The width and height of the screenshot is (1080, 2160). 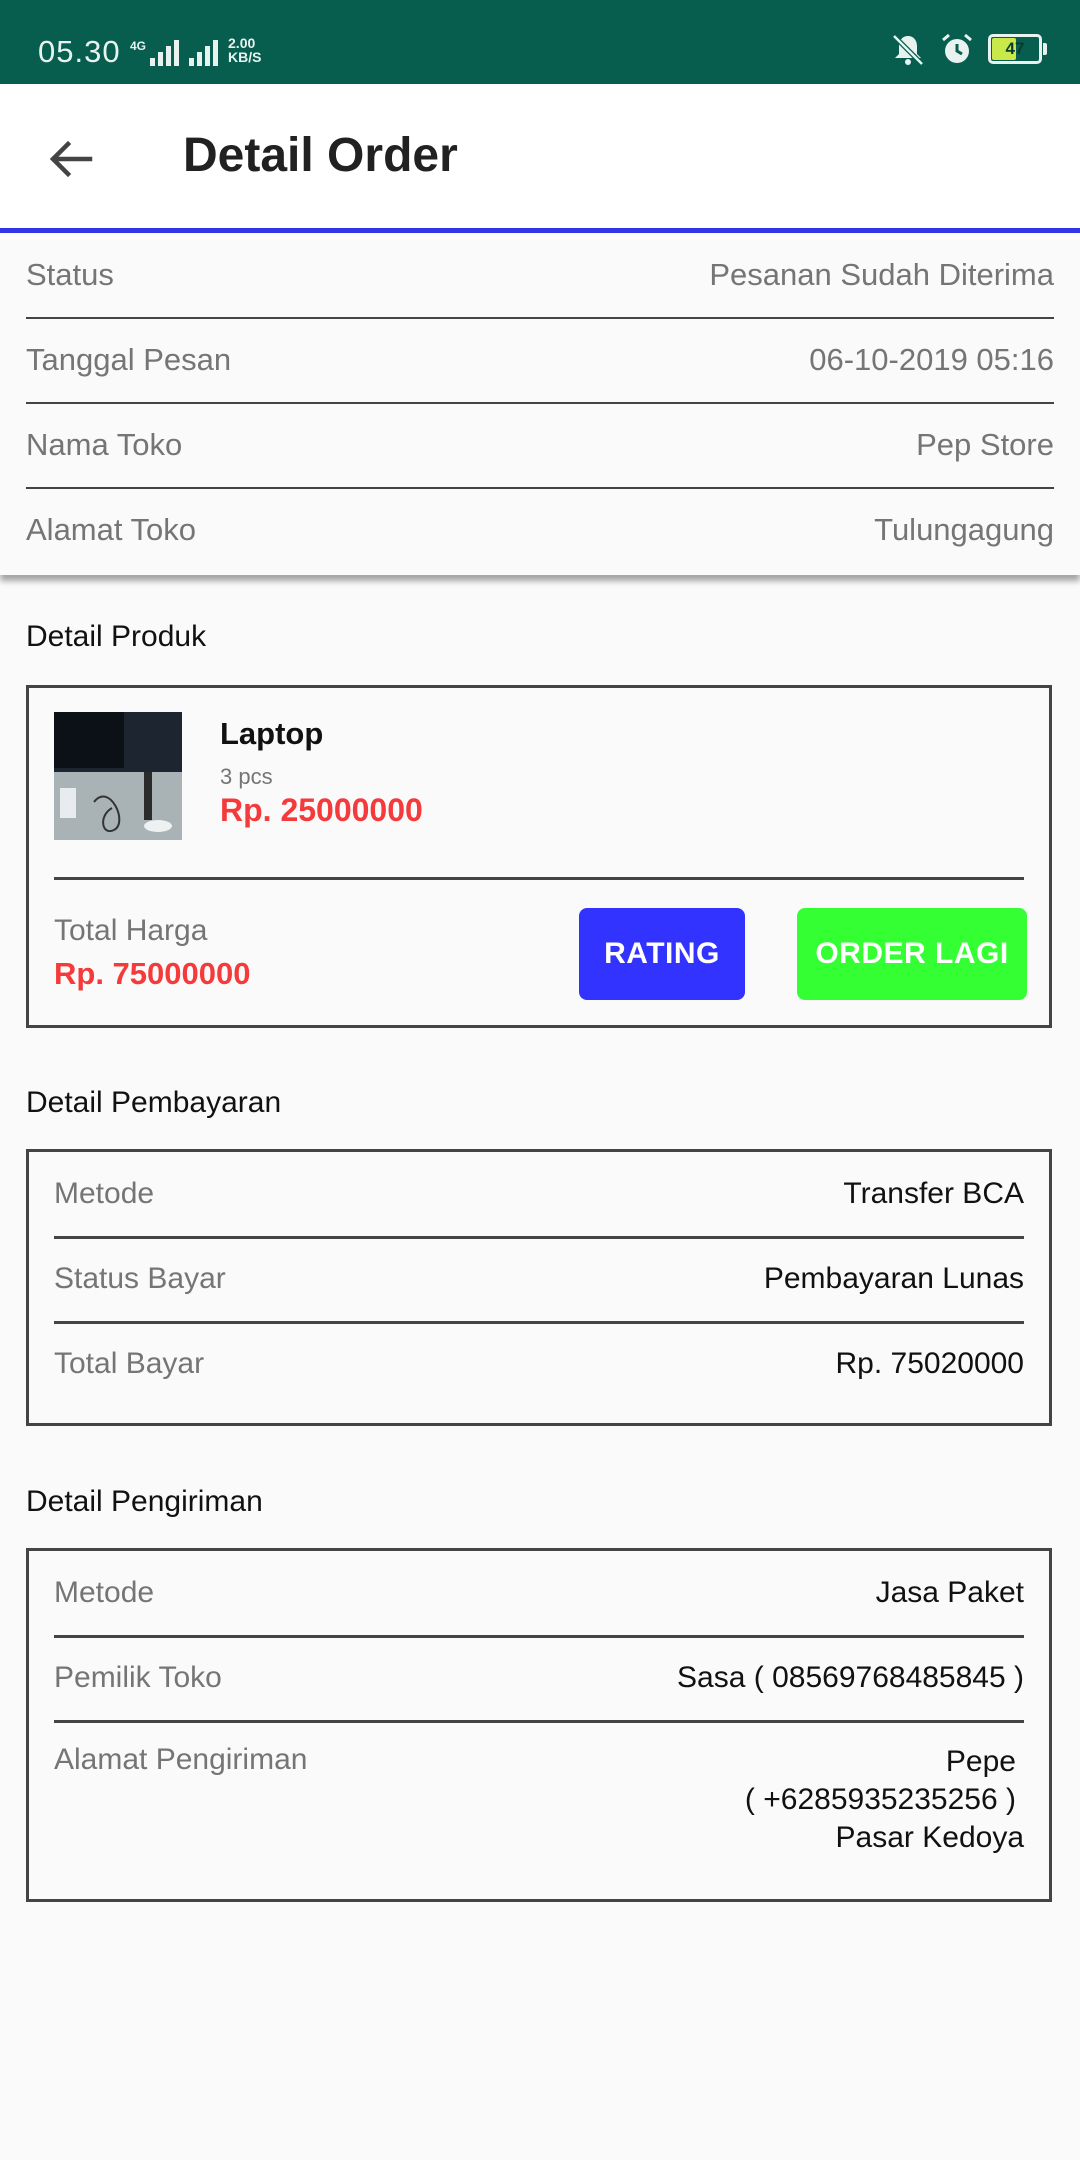 I want to click on payment-row-total: Total Bayar Rp. 75020000, so click(x=539, y=1364).